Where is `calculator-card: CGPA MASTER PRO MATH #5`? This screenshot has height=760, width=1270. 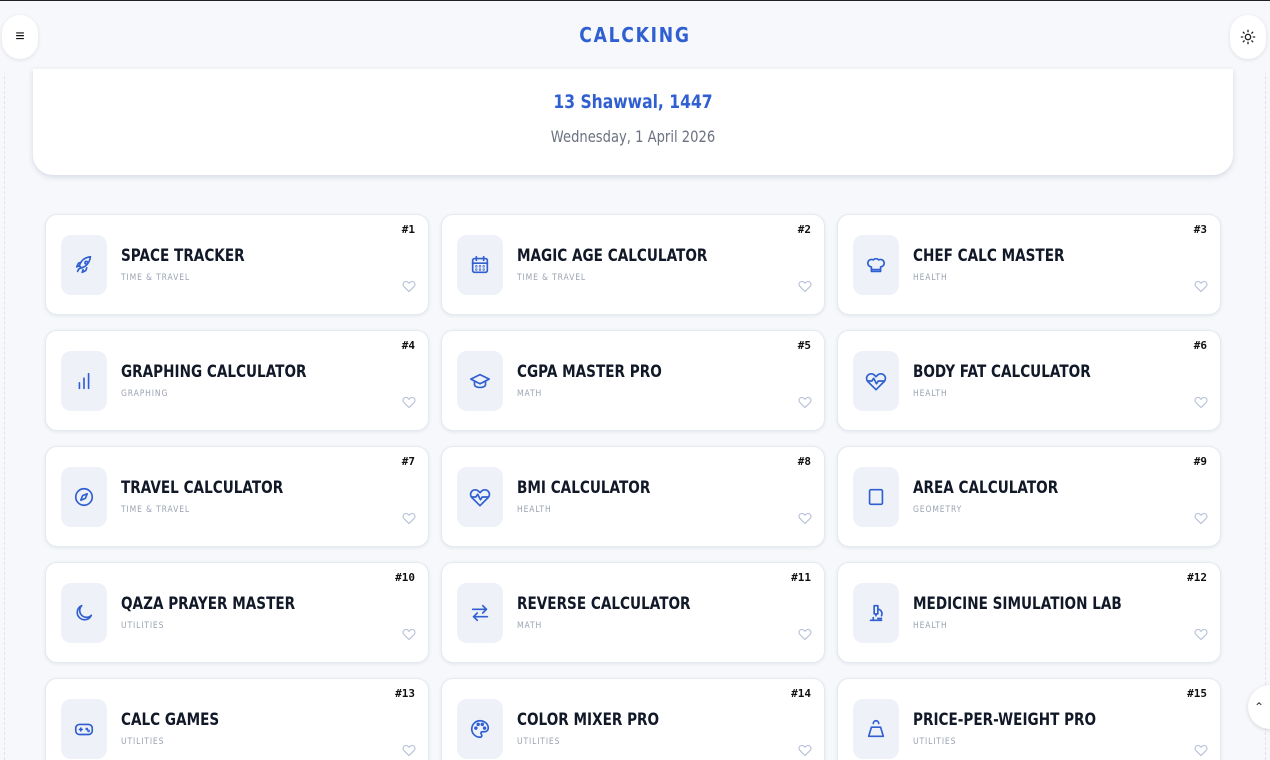
calculator-card: CGPA MASTER PRO MATH #5 is located at coordinates (633, 380).